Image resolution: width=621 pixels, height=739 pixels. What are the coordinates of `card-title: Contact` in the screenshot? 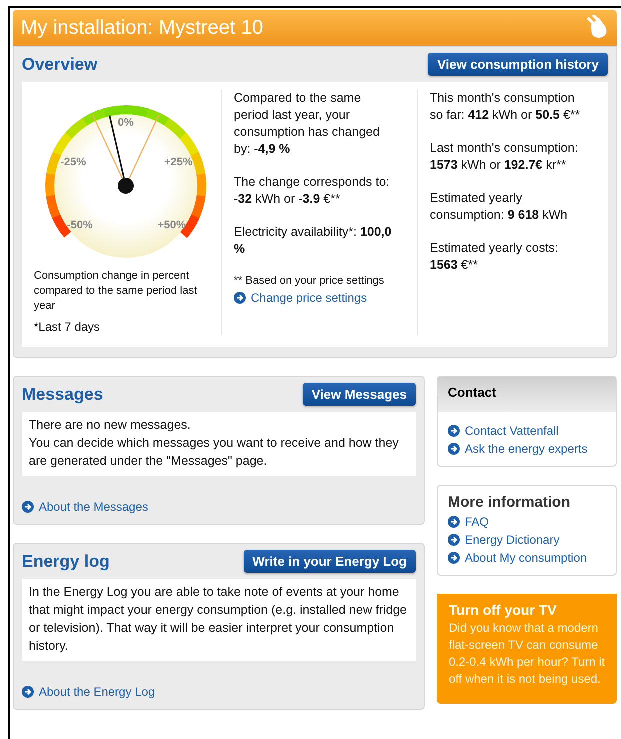 It's located at (527, 394).